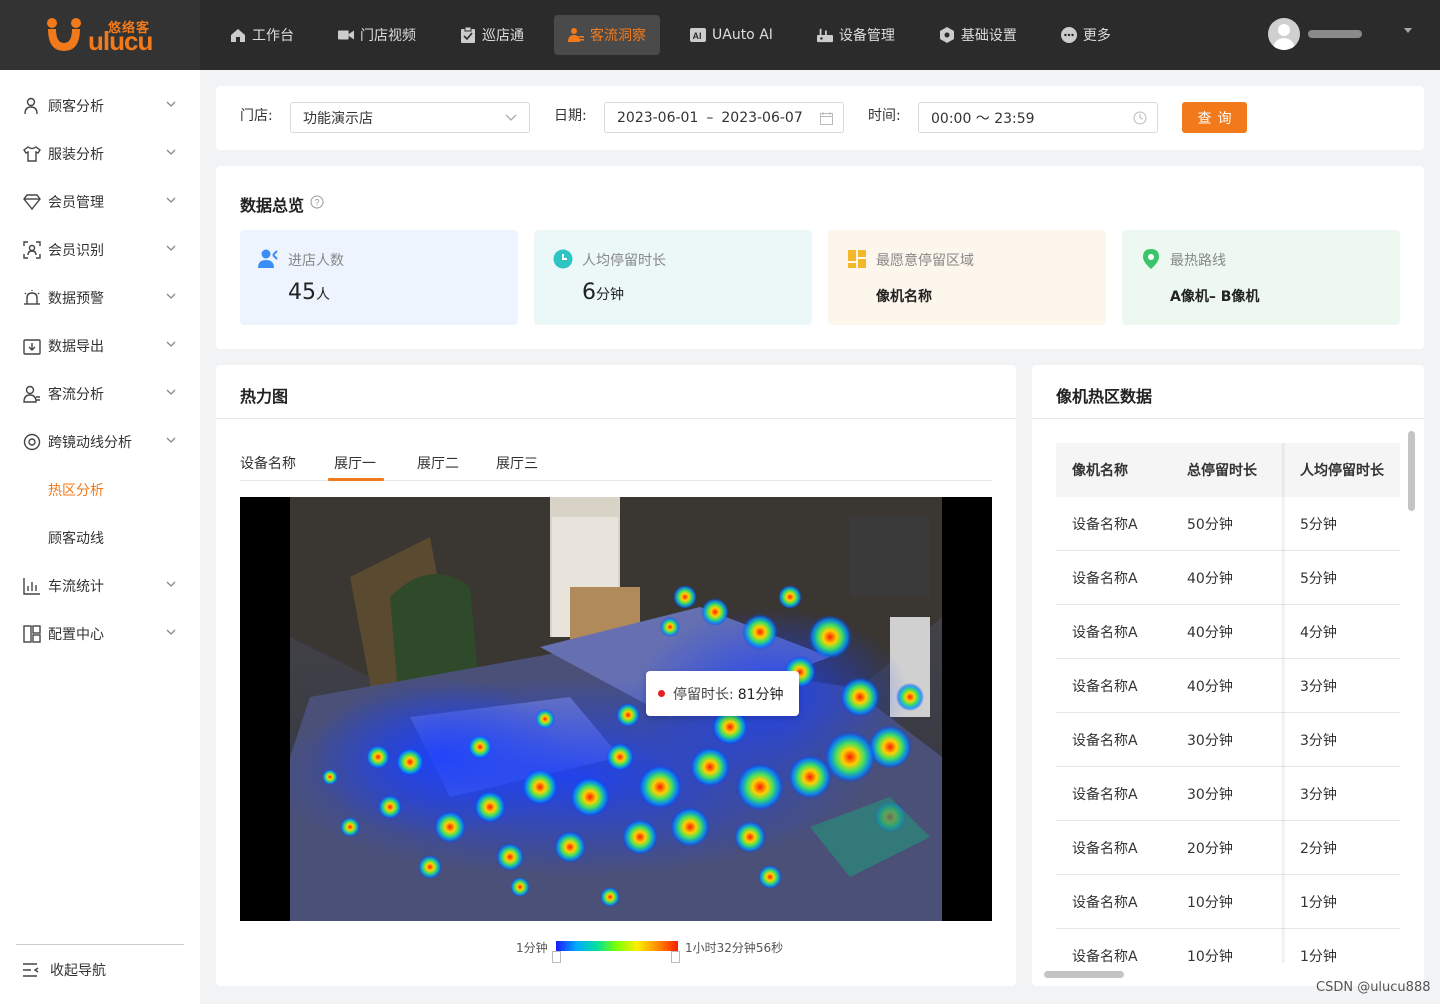 This screenshot has width=1440, height=1004. I want to click on table-row: 设备名称A 50分钟 5分钟, so click(1228, 524).